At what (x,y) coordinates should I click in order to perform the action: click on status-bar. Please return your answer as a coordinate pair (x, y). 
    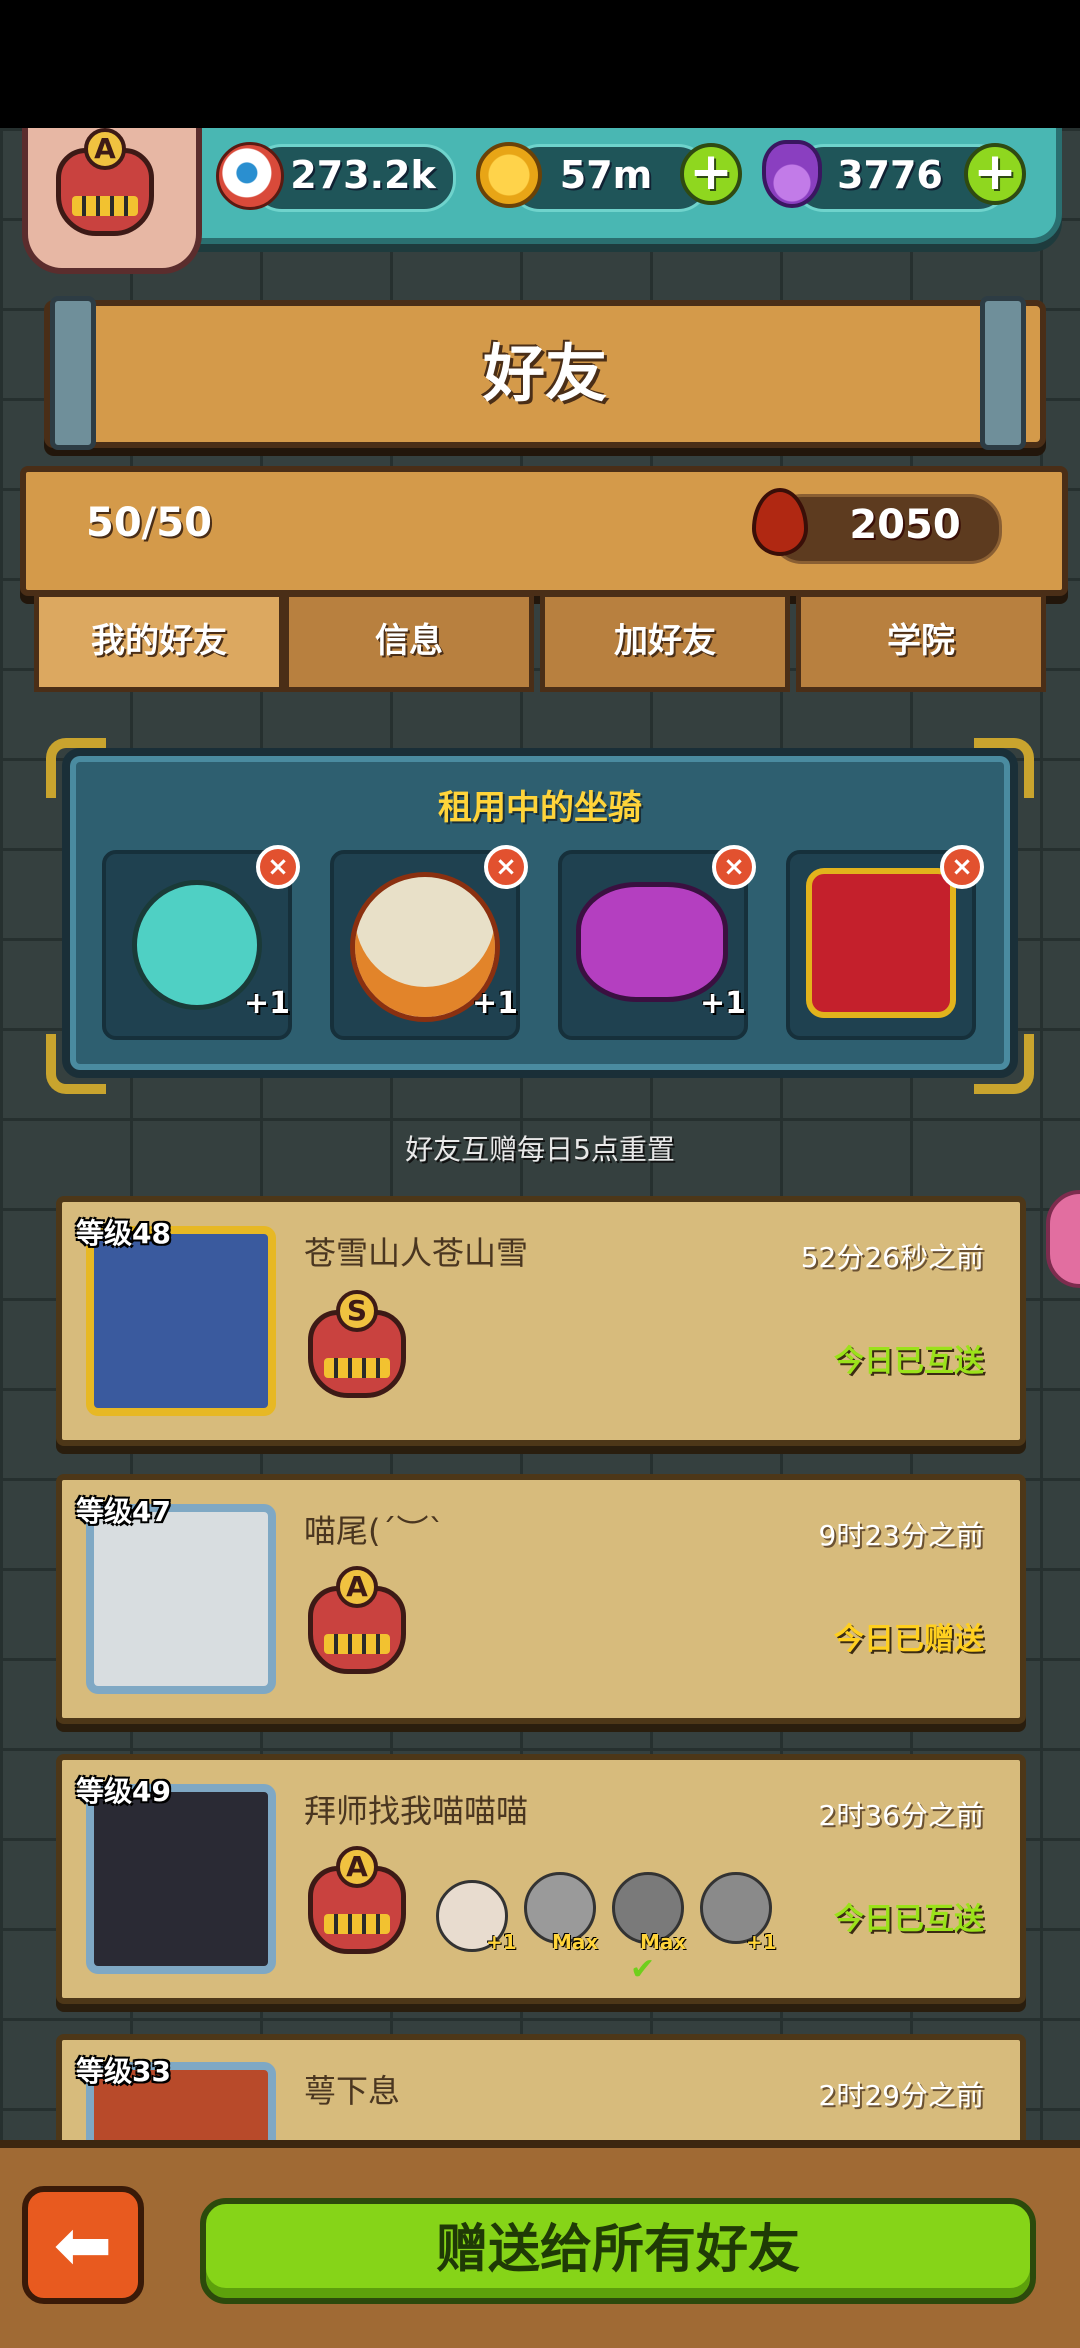
    Looking at the image, I should click on (540, 64).